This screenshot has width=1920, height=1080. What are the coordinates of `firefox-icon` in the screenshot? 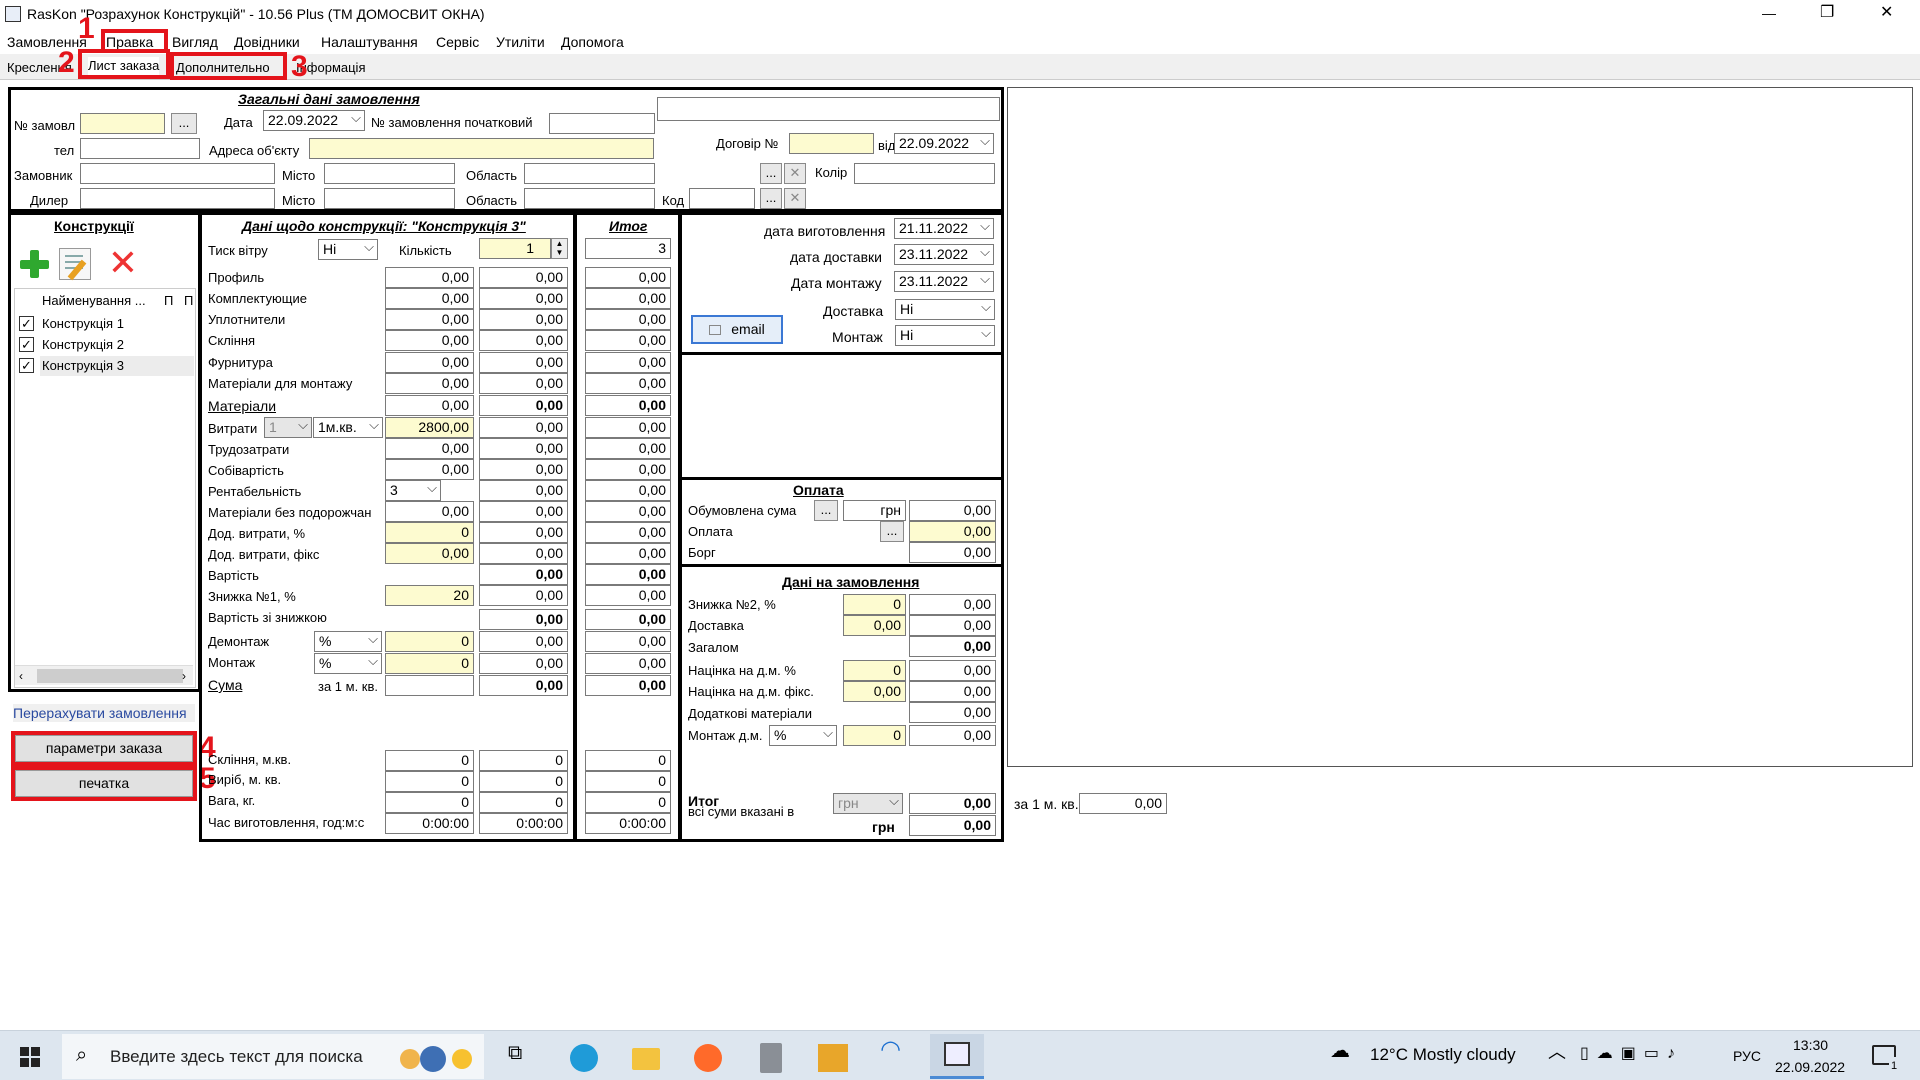 It's located at (708, 1058).